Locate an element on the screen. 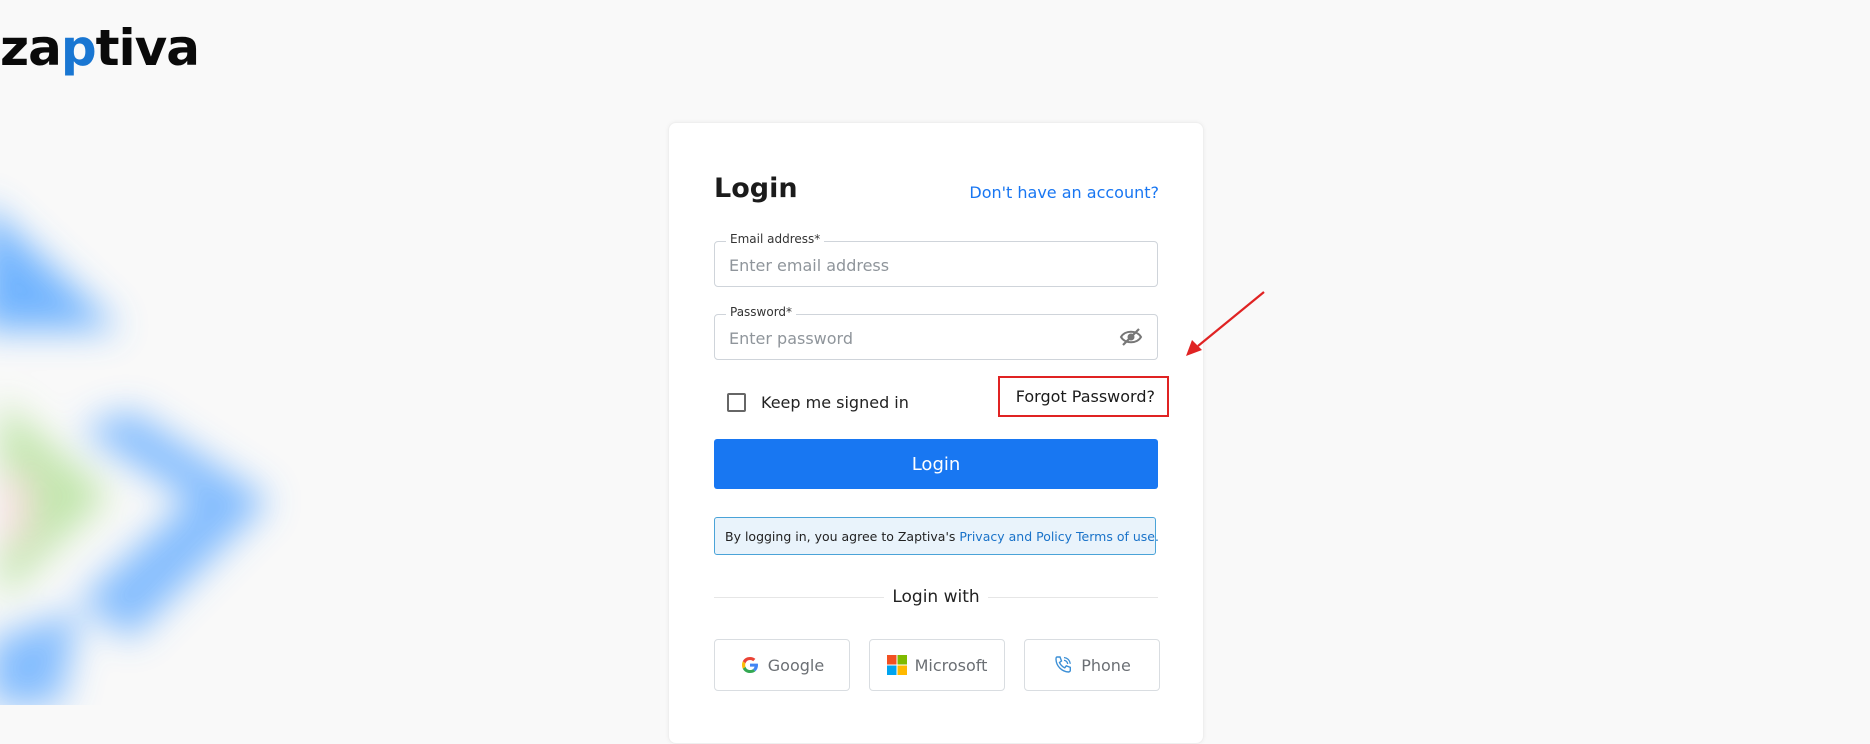 Image resolution: width=1870 pixels, height=744 pixels. divider-label: Login with is located at coordinates (936, 597).